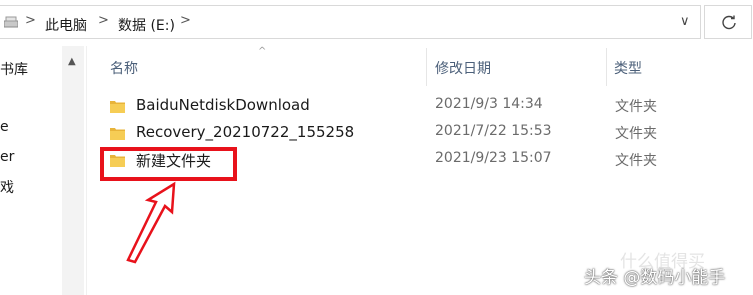 The image size is (753, 295). I want to click on refresh-button, so click(728, 22).